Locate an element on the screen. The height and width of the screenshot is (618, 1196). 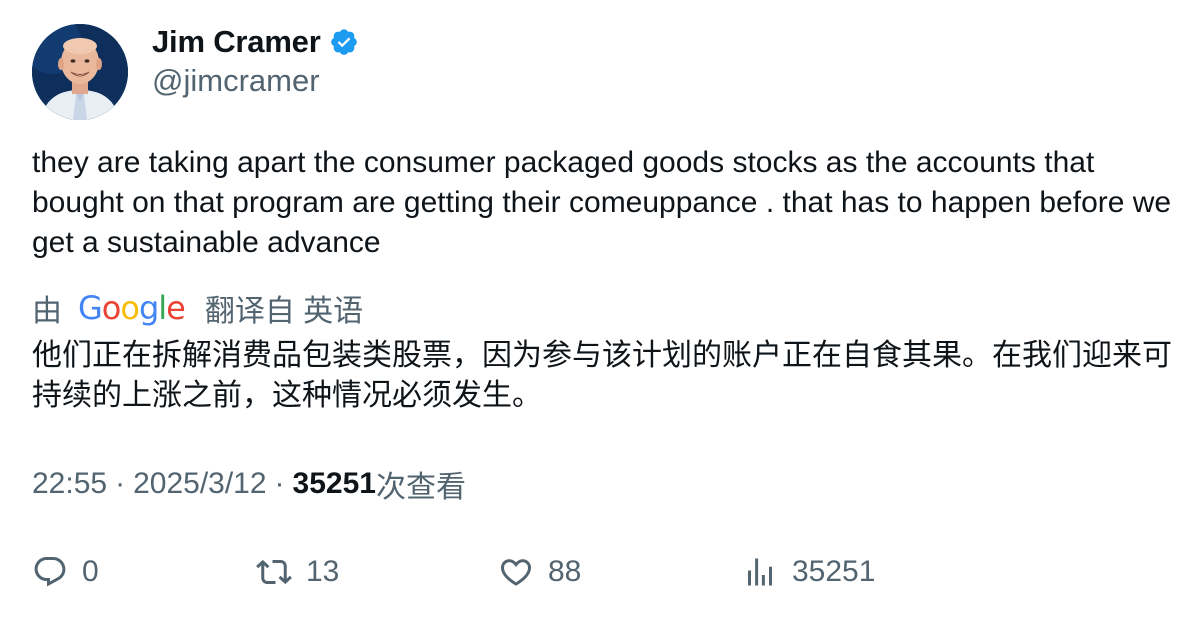
retweet-count: 13 is located at coordinates (323, 571).